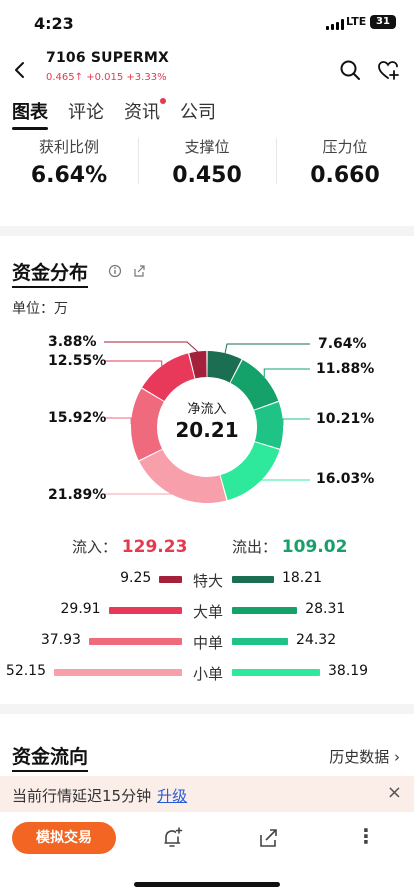 Image resolution: width=414 pixels, height=896 pixels. I want to click on stat-resistance: 压力位 0.660, so click(345, 166).